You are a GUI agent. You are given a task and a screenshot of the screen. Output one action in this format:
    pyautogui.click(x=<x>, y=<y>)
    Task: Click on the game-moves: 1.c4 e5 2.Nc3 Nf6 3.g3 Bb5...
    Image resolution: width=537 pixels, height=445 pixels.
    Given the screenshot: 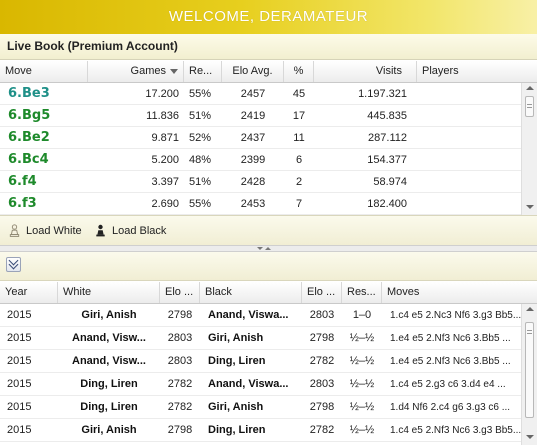 What is the action you would take?
    pyautogui.click(x=455, y=315)
    